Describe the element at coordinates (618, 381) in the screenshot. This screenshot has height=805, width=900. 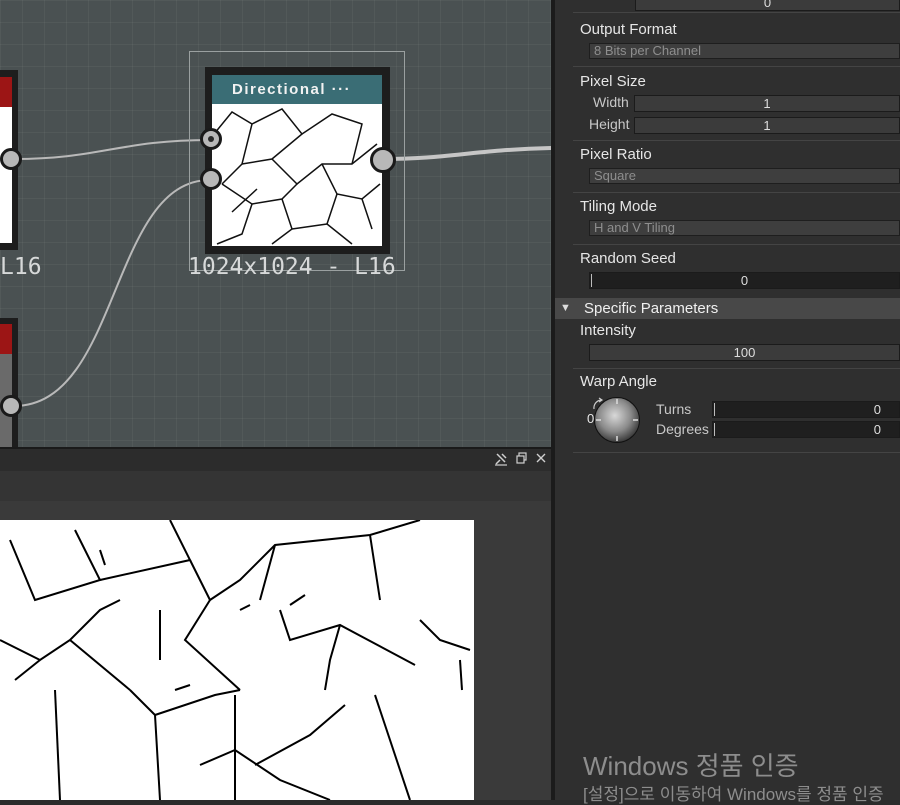
I see `warp-angle-label: Warp Angle` at that location.